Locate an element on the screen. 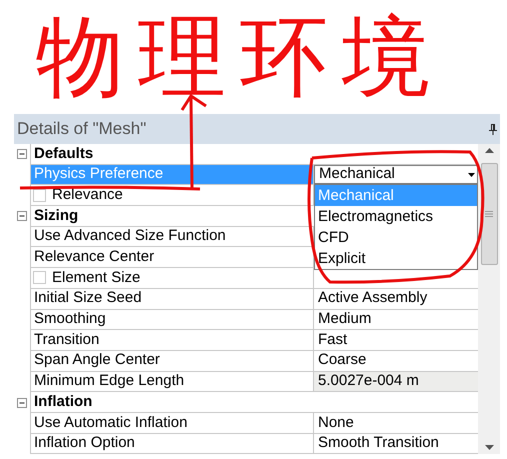 The image size is (507, 459). property-label: Use Automatic Inflation is located at coordinates (110, 422).